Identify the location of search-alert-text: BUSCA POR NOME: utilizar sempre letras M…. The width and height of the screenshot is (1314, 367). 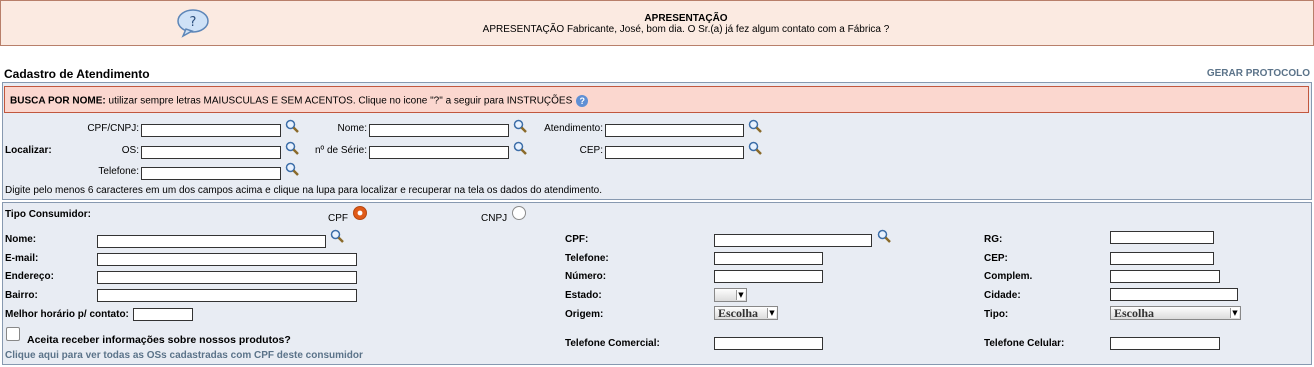
(299, 101).